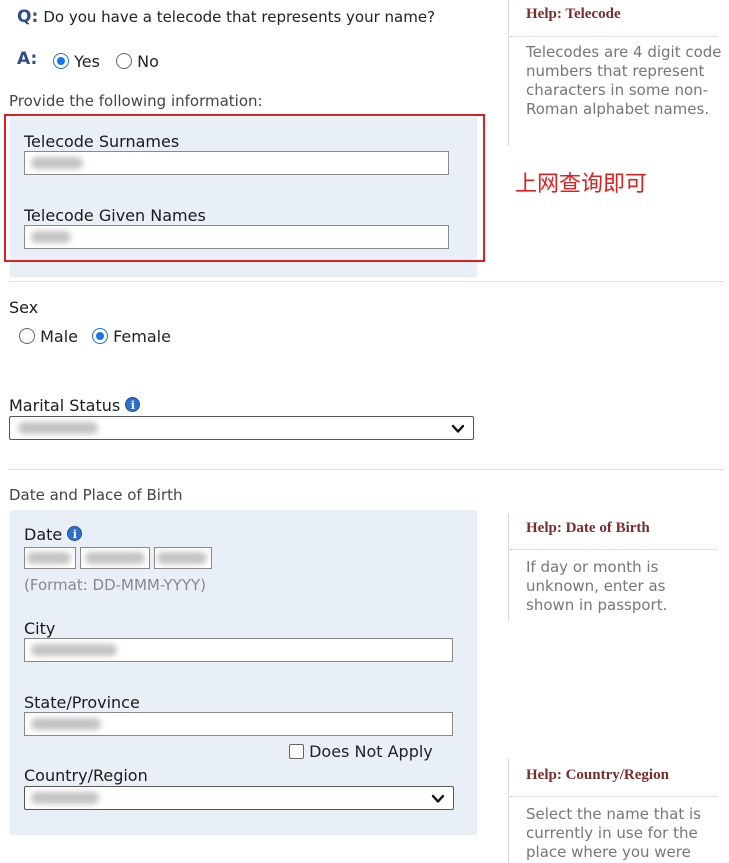  What do you see at coordinates (607, 528) in the screenshot?
I see `help-title-text: Date of Birth` at bounding box center [607, 528].